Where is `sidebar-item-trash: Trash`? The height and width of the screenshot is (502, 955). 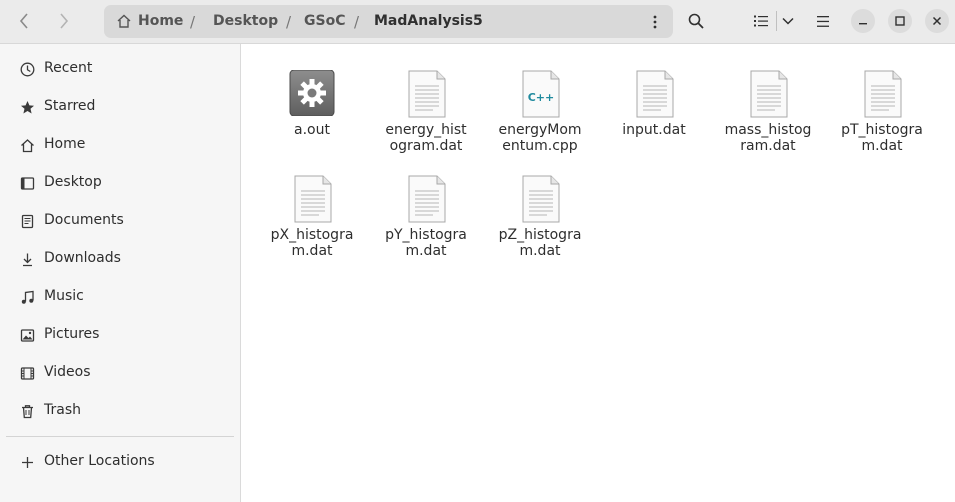 sidebar-item-trash: Trash is located at coordinates (120, 411).